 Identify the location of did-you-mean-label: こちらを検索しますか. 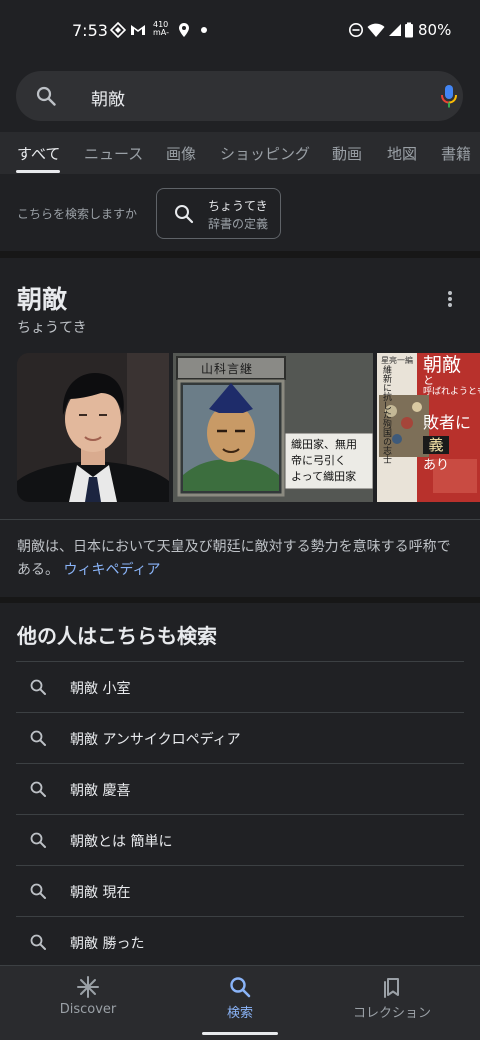
(77, 214).